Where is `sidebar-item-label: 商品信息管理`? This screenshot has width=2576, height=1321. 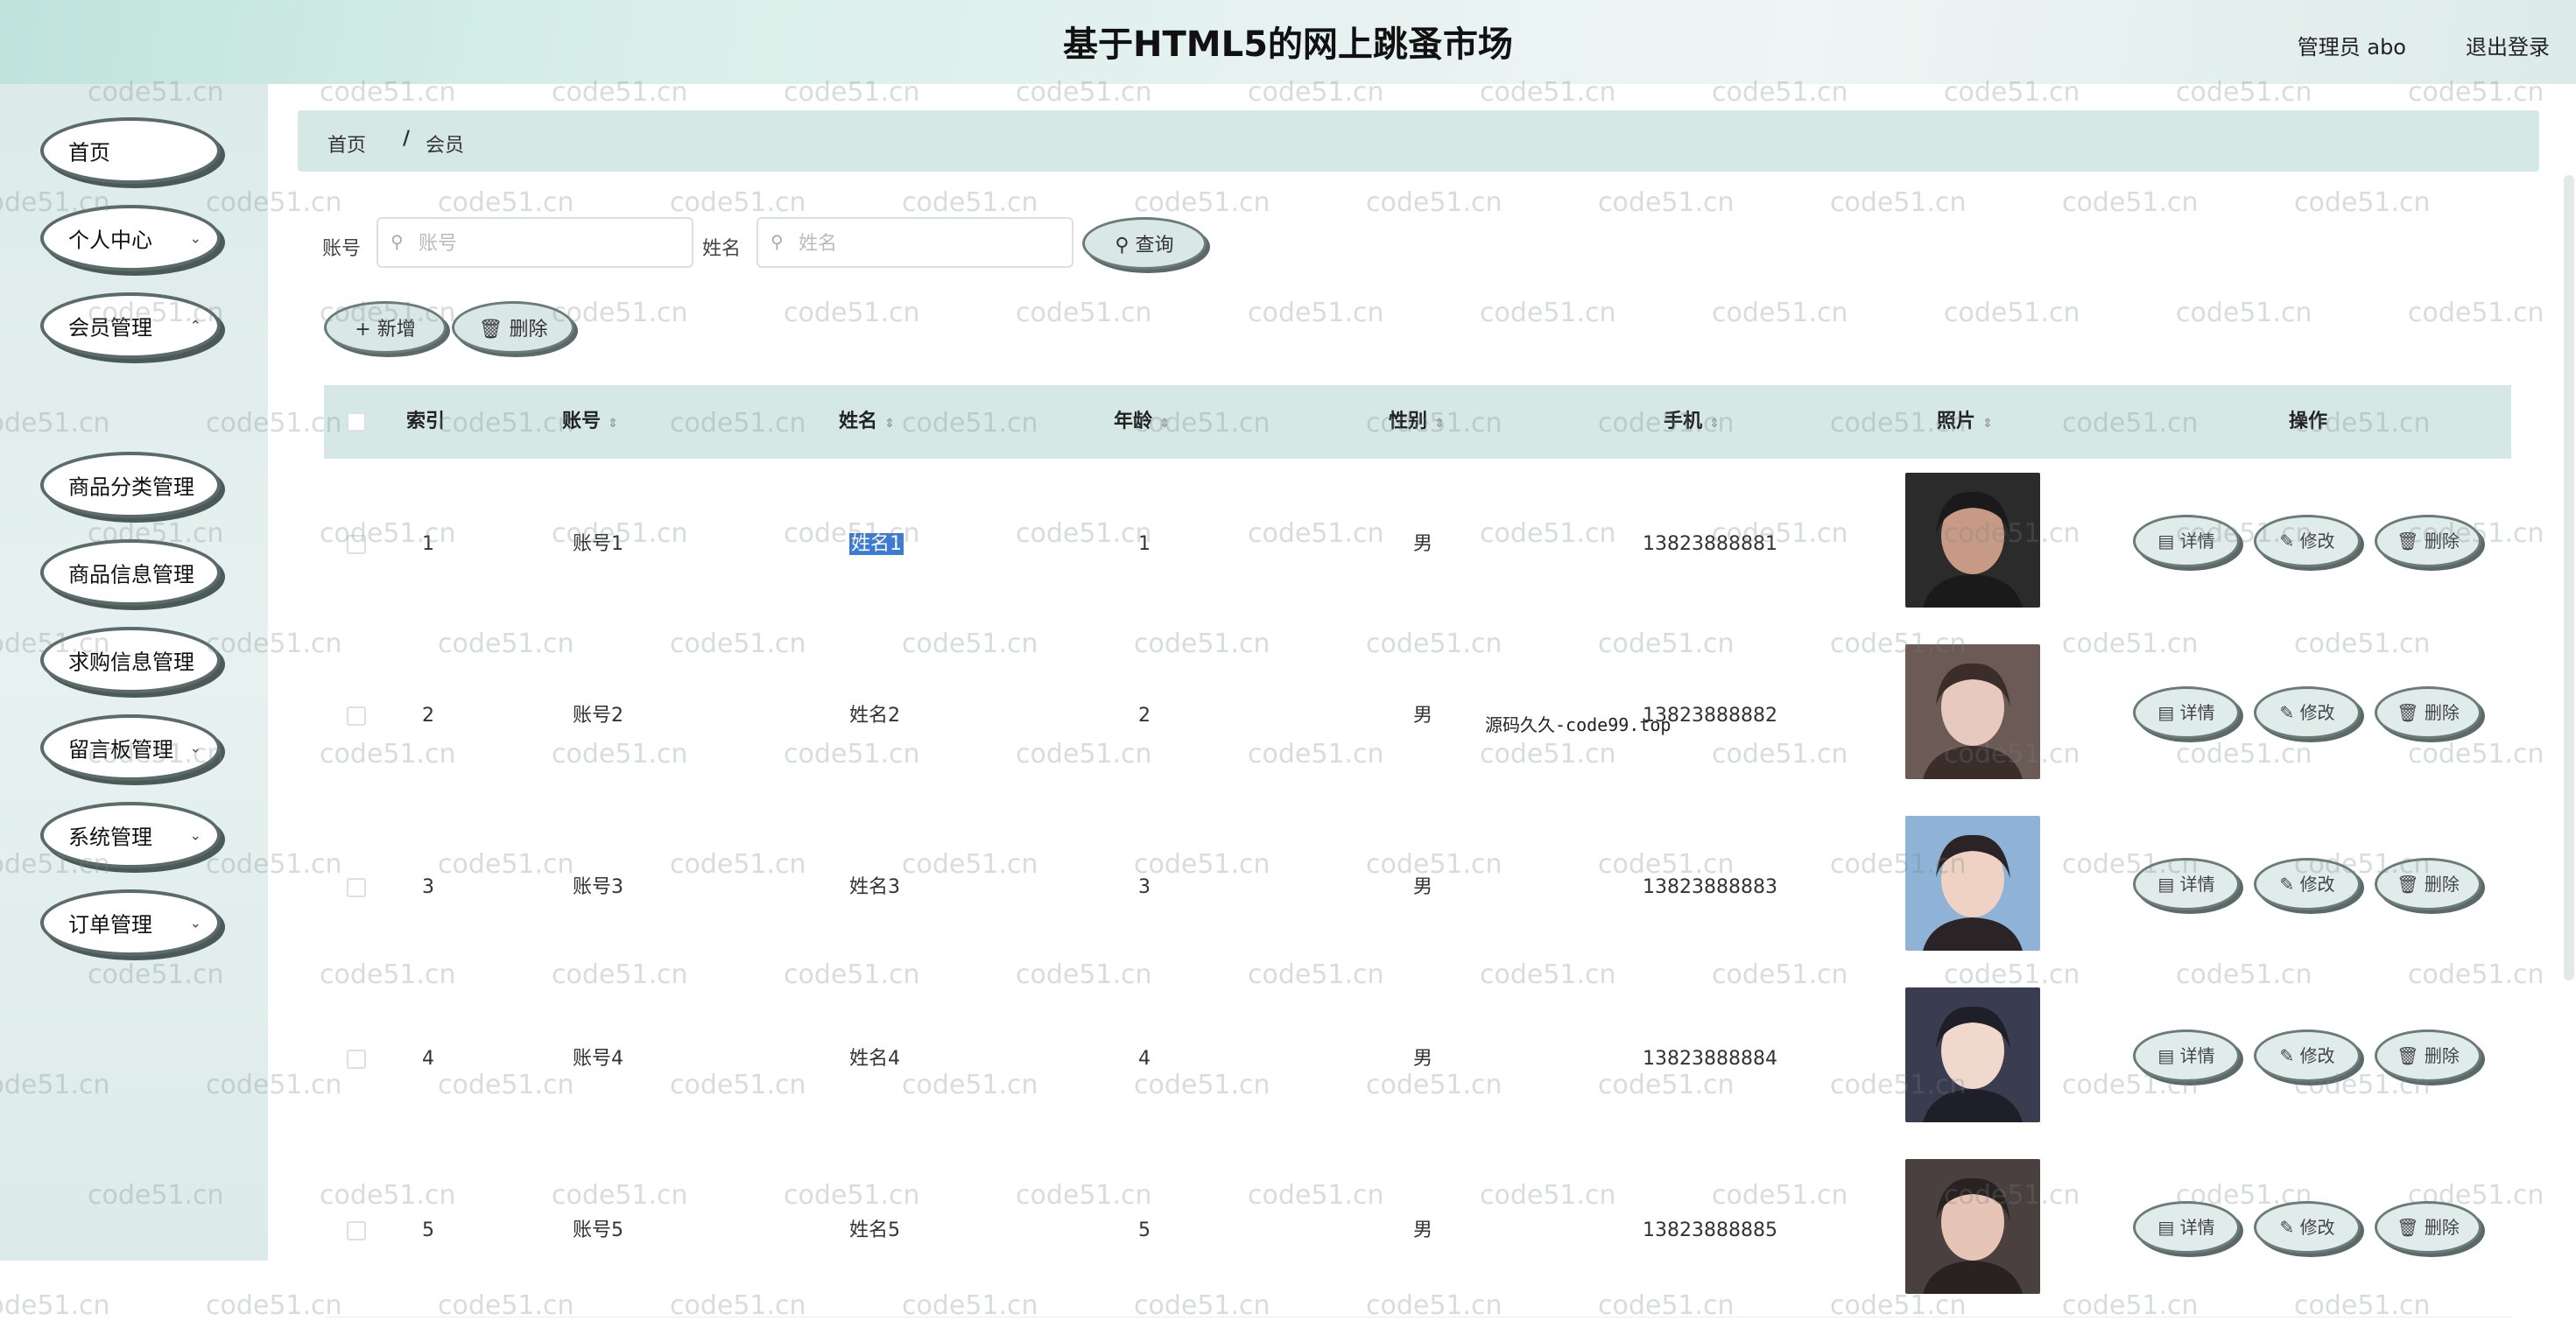 sidebar-item-label: 商品信息管理 is located at coordinates (131, 574).